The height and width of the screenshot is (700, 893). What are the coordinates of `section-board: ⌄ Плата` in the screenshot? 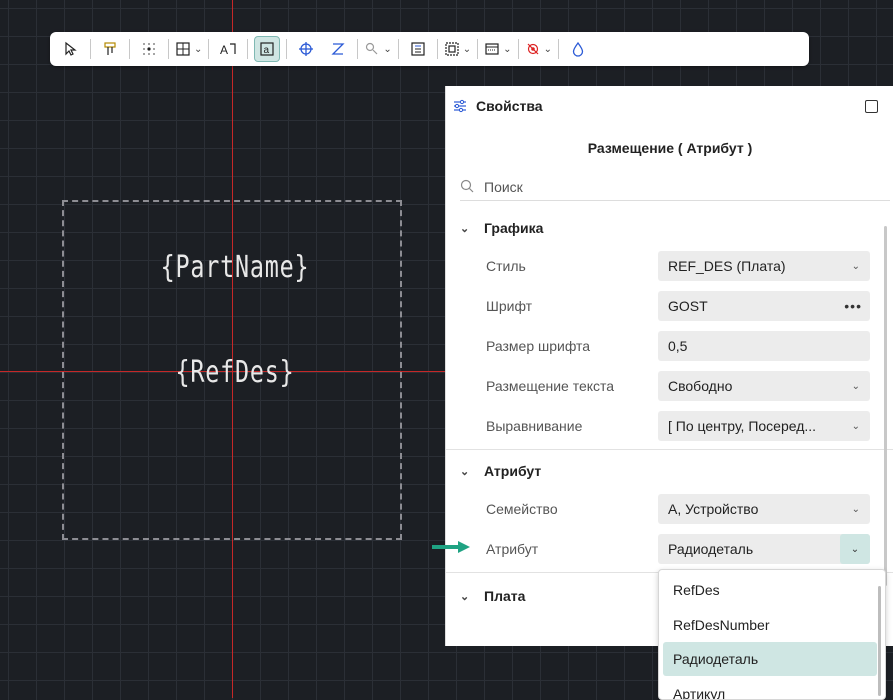 It's located at (492, 596).